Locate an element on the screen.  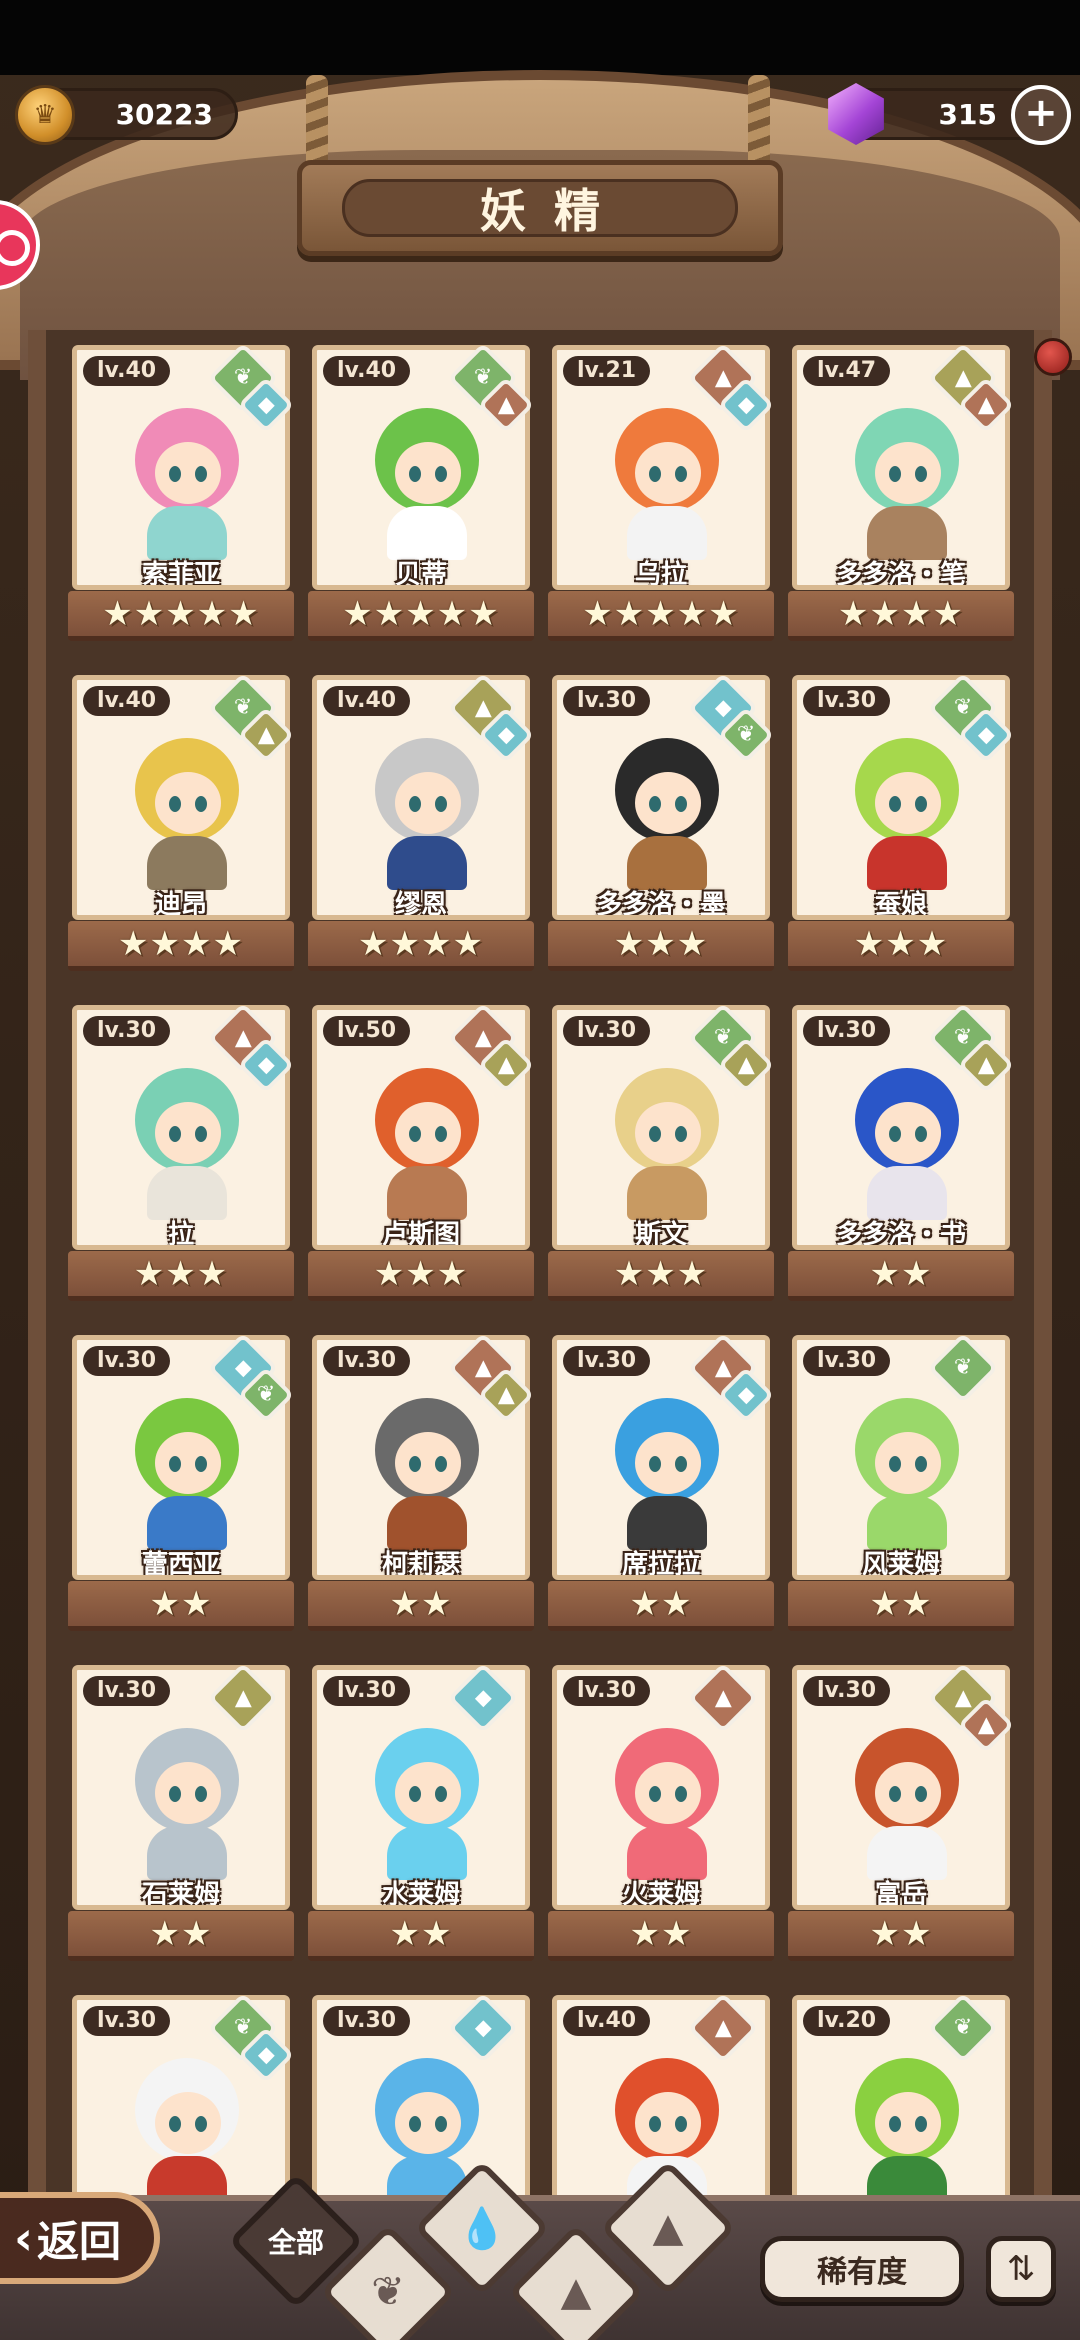
fairy-name: 多多洛・墨 is located at coordinates (660, 905).